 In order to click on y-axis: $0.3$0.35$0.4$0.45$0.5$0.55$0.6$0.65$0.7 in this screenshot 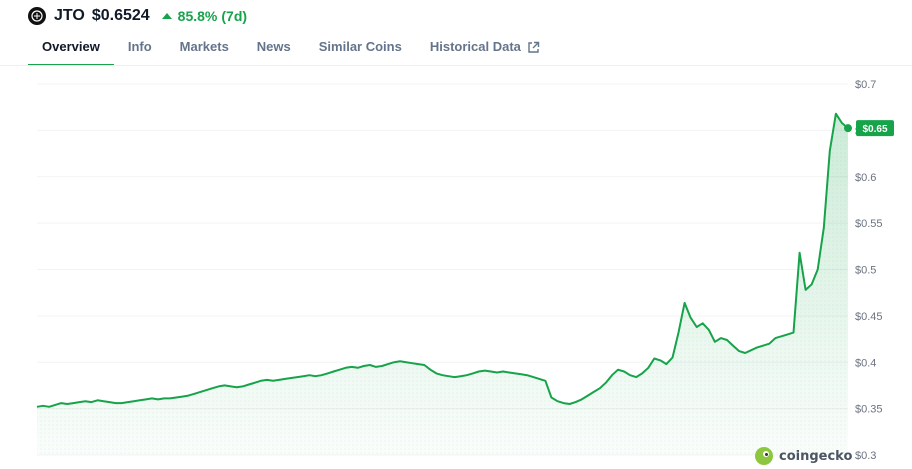, I will do `click(869, 270)`.